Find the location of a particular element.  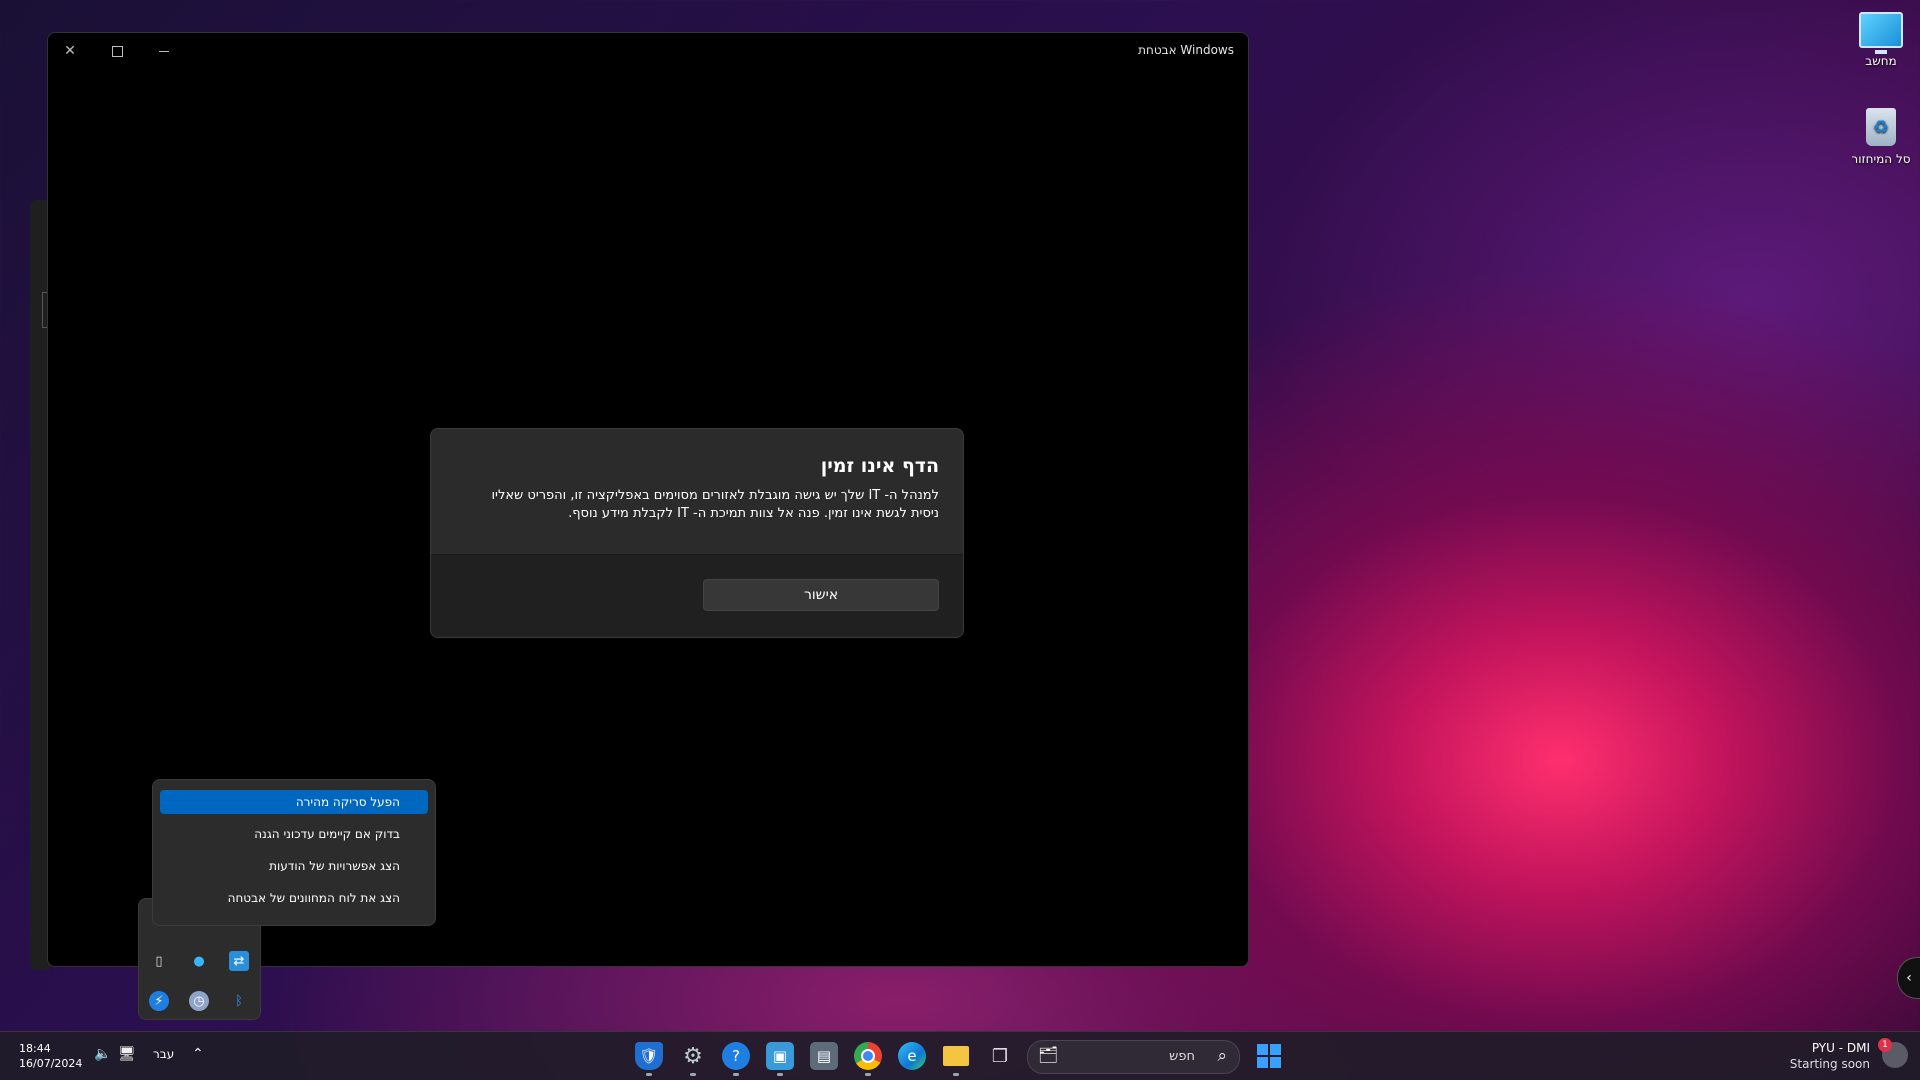

taskbar-help: ? is located at coordinates (736, 1059).